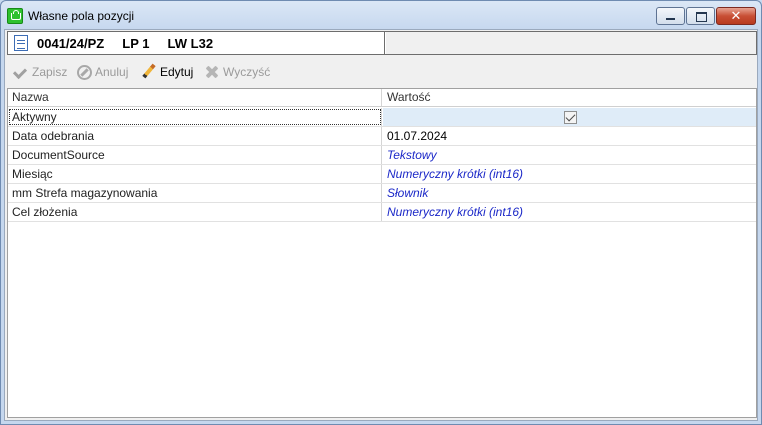 Image resolution: width=762 pixels, height=425 pixels. I want to click on field-value: Tekstowy, so click(412, 155).